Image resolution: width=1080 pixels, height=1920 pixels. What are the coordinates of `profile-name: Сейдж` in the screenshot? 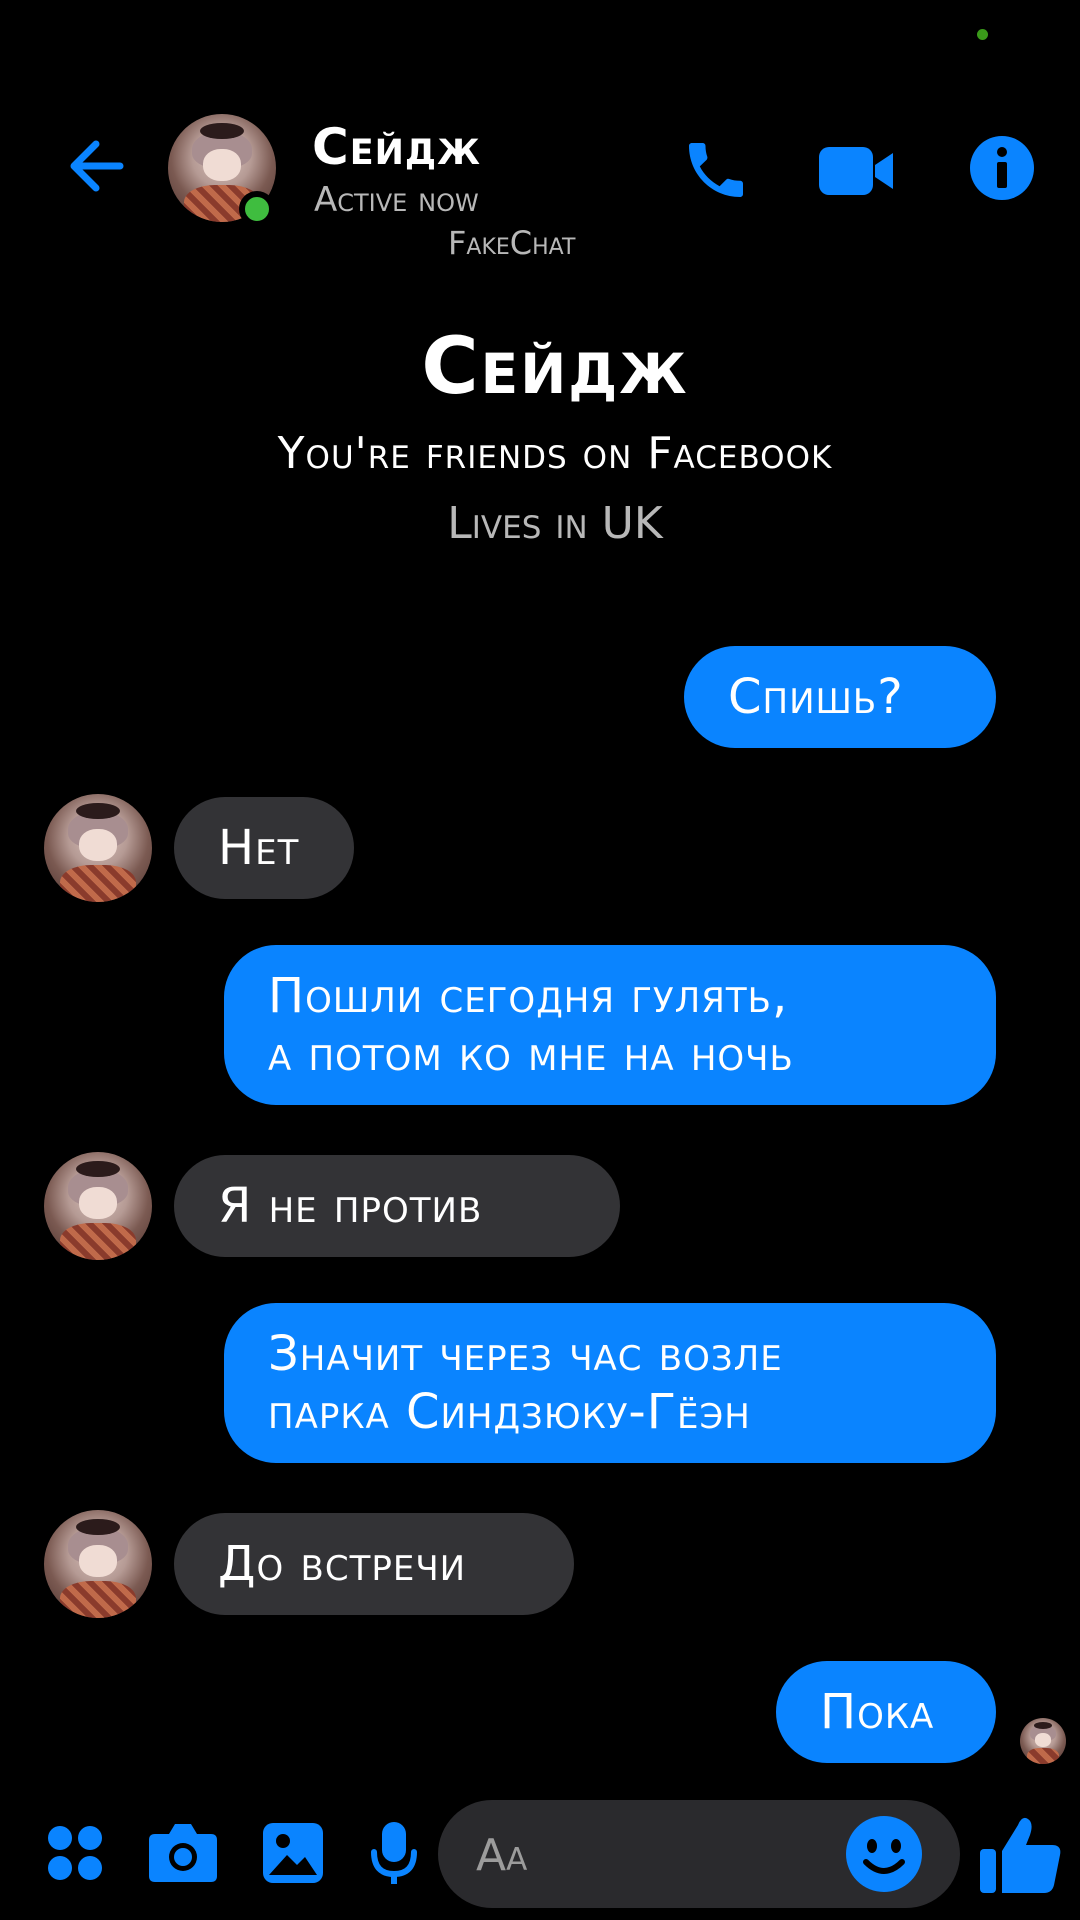 It's located at (555, 367).